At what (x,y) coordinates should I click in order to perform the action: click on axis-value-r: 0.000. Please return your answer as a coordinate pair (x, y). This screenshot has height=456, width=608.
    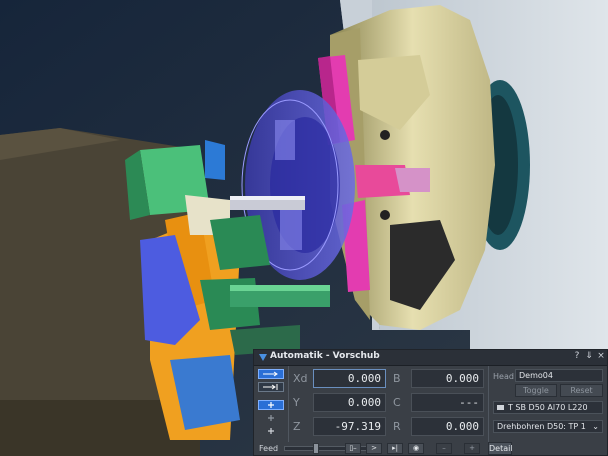
    Looking at the image, I should click on (447, 426).